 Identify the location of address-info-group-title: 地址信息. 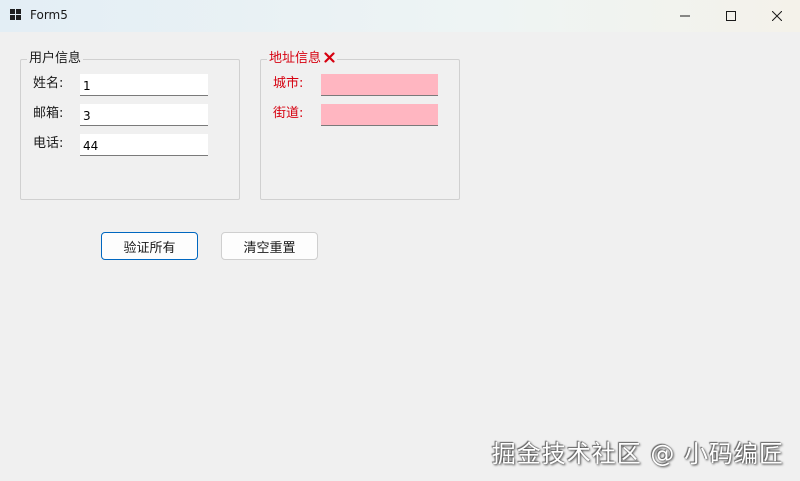
(302, 59).